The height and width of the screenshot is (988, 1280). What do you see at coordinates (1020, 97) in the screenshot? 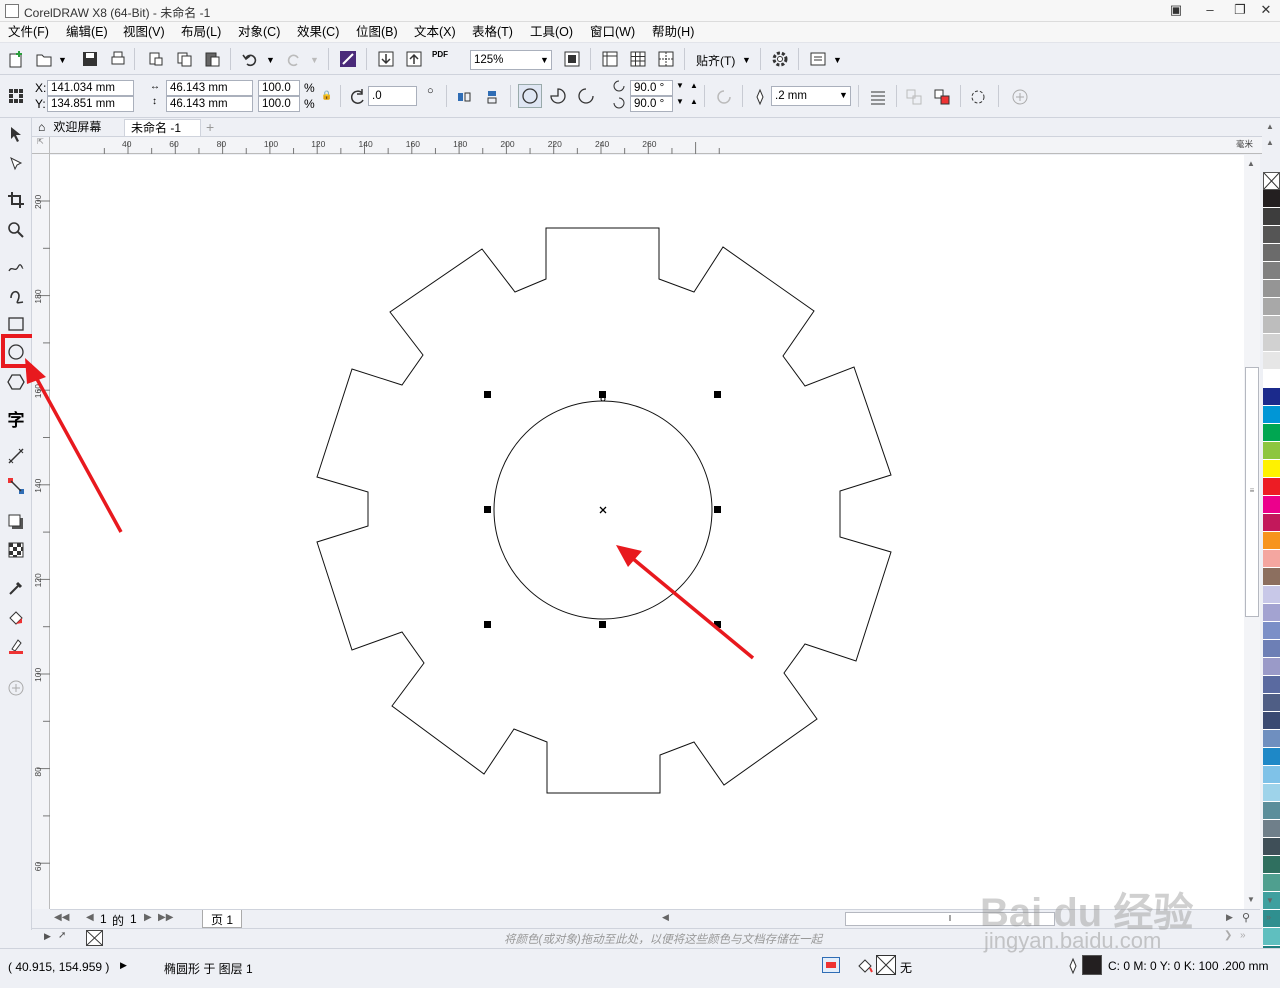
I see `add-property-icon` at bounding box center [1020, 97].